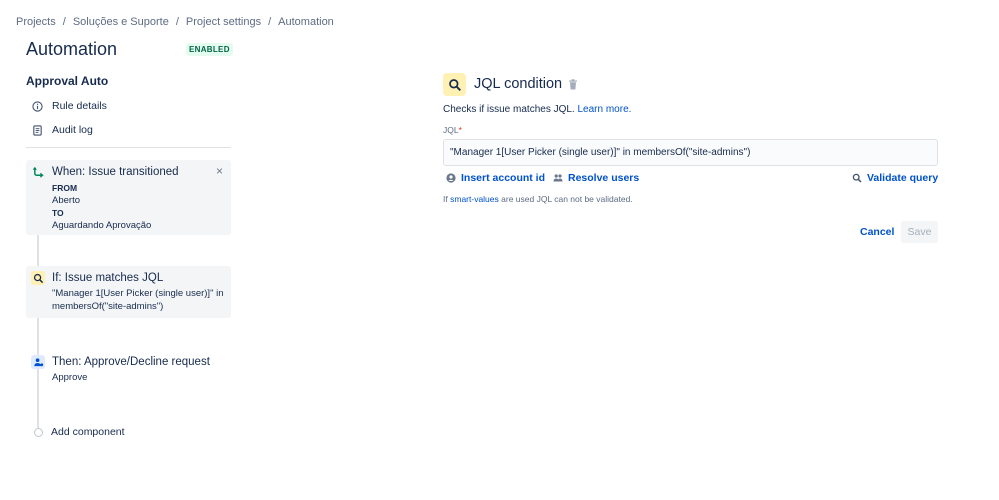  I want to click on user-circle-icon, so click(451, 178).